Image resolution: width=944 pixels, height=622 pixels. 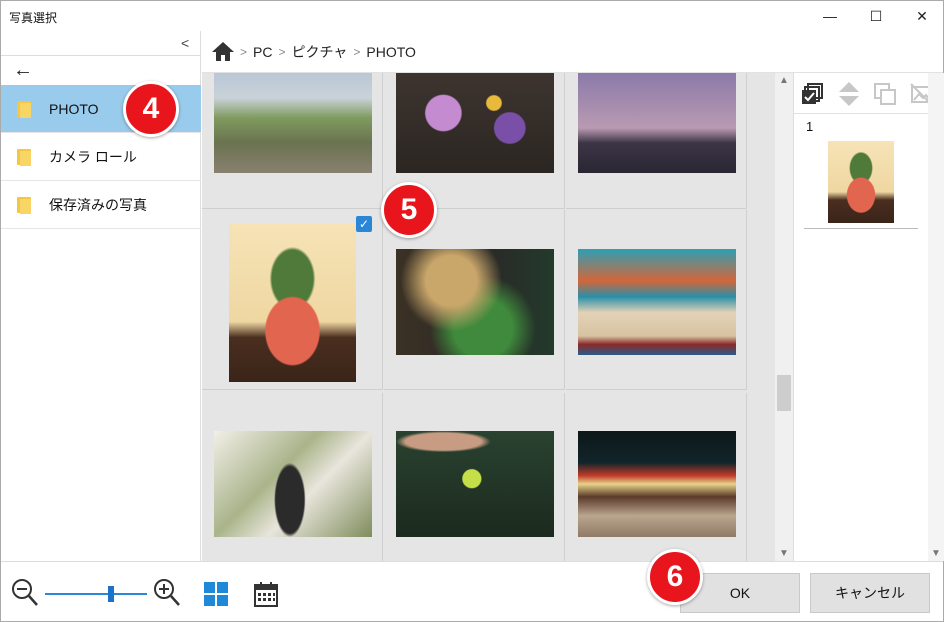 I want to click on sort-arrows-icon, so click(x=849, y=94).